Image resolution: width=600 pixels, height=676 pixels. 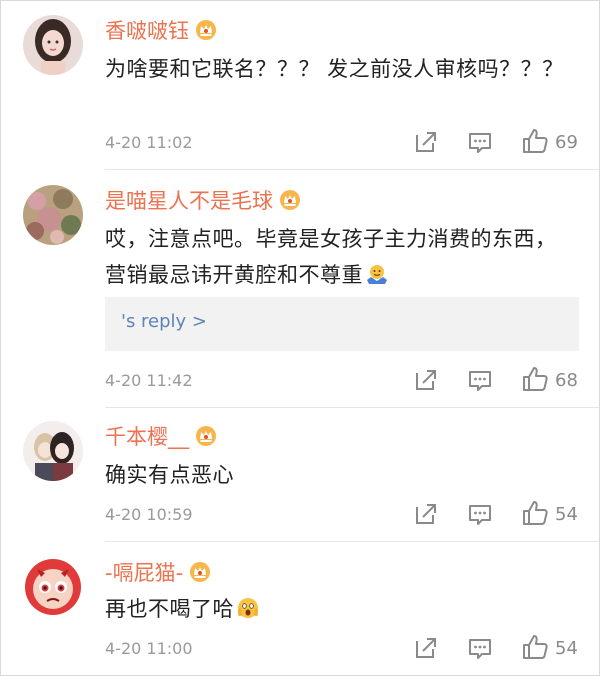 What do you see at coordinates (340, 609) in the screenshot?
I see `comment-text: 再也不喝了哈` at bounding box center [340, 609].